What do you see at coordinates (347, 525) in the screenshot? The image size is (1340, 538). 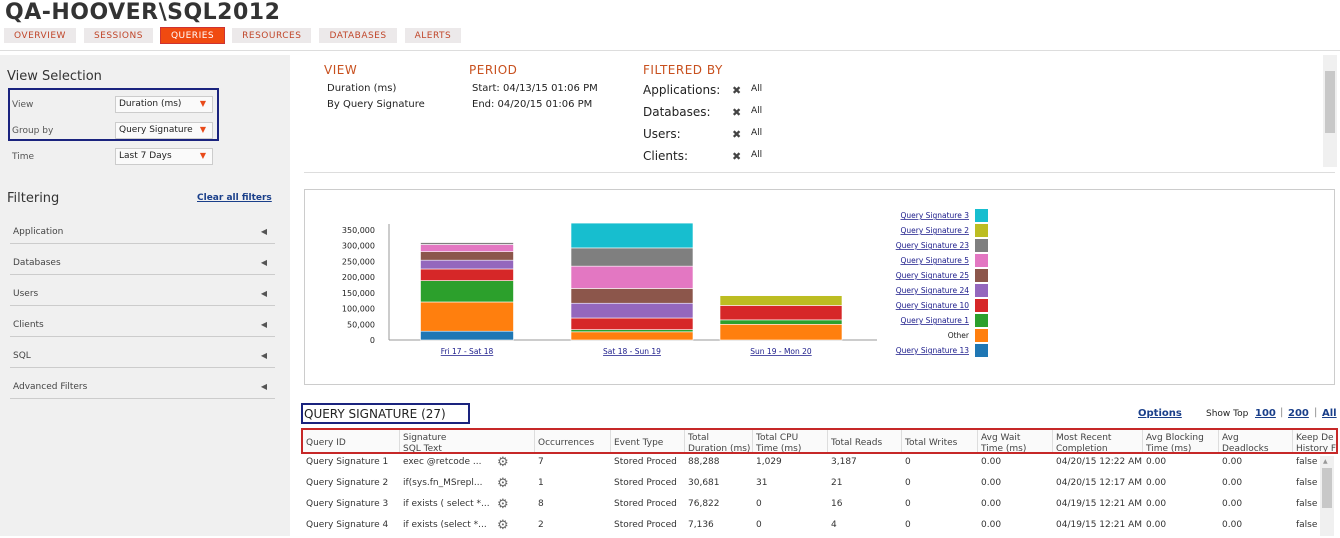 I see `table-cell: Query Signature 4` at bounding box center [347, 525].